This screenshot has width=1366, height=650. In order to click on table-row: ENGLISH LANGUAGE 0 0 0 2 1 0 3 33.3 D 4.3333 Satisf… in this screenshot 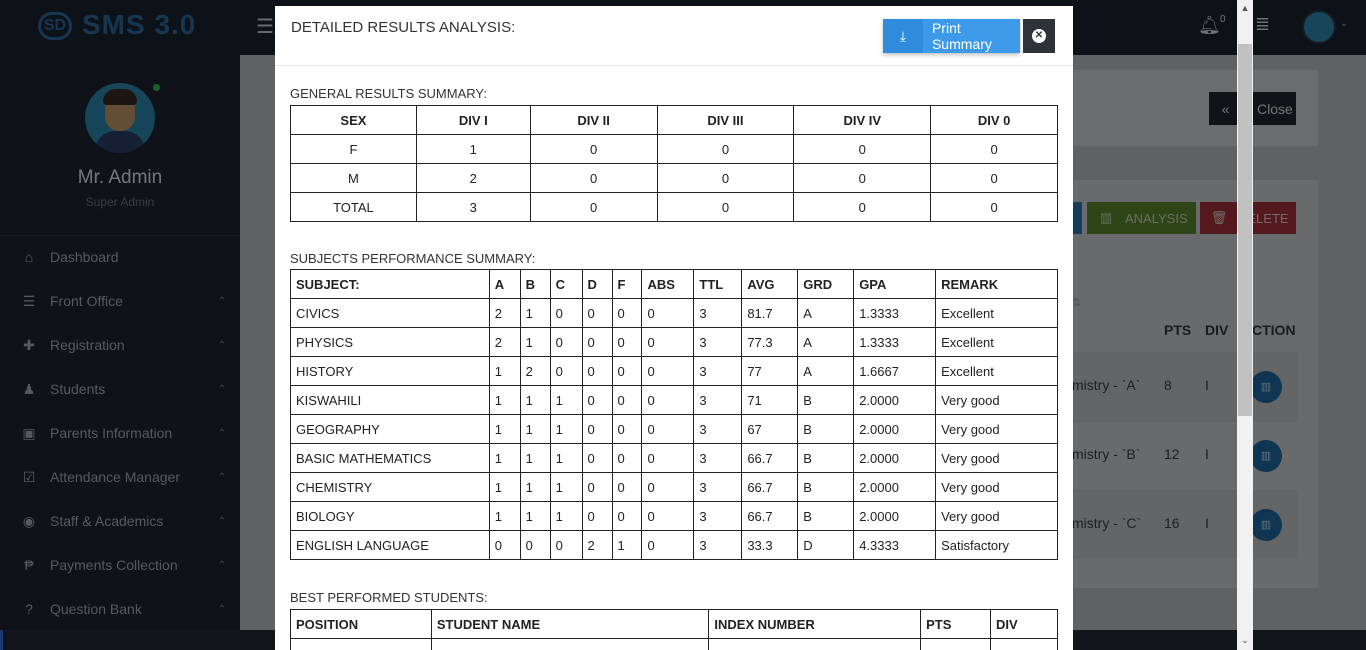, I will do `click(674, 545)`.